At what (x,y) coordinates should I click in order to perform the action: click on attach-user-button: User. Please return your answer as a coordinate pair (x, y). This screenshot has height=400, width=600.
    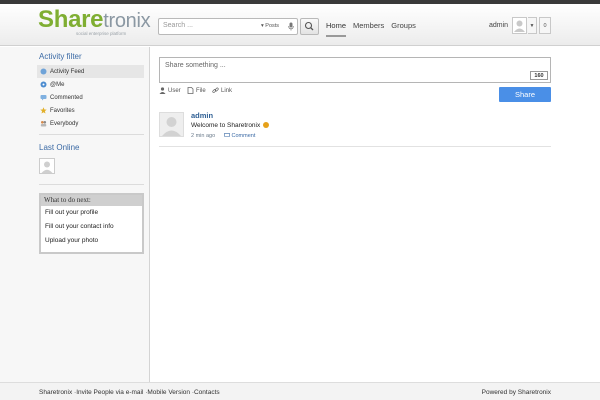
    Looking at the image, I should click on (170, 90).